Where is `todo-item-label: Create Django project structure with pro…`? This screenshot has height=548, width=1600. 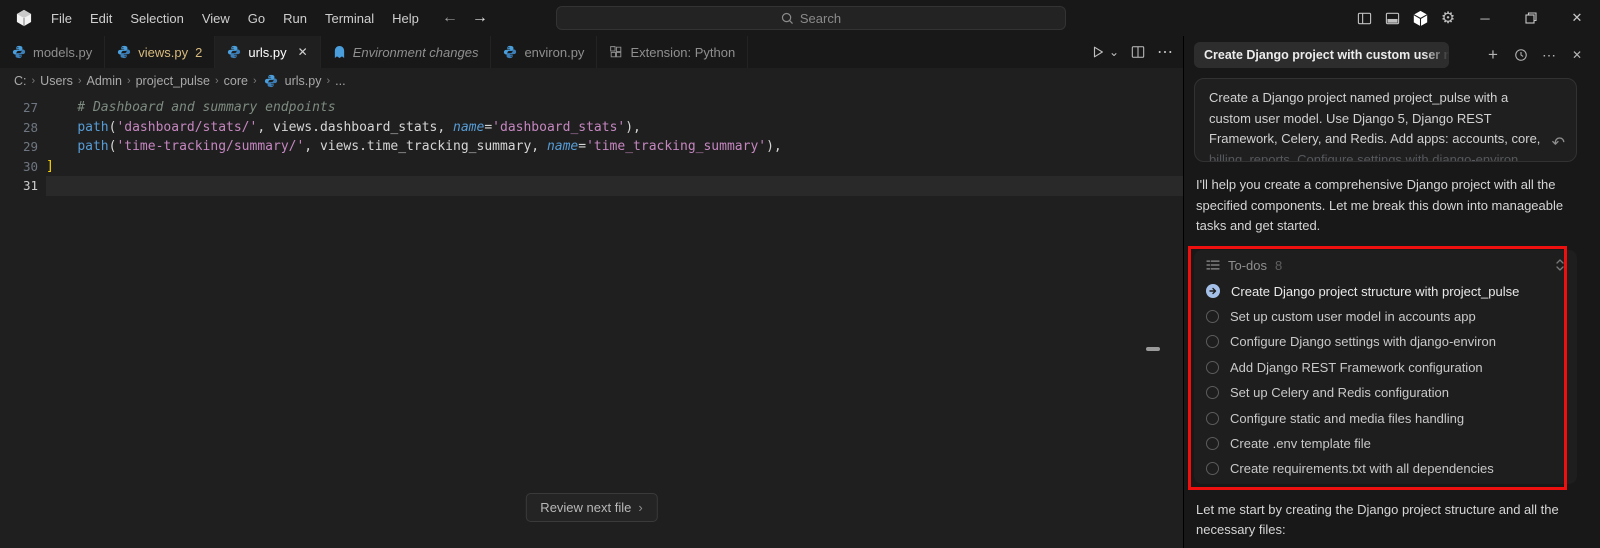 todo-item-label: Create Django project structure with pro… is located at coordinates (1375, 291).